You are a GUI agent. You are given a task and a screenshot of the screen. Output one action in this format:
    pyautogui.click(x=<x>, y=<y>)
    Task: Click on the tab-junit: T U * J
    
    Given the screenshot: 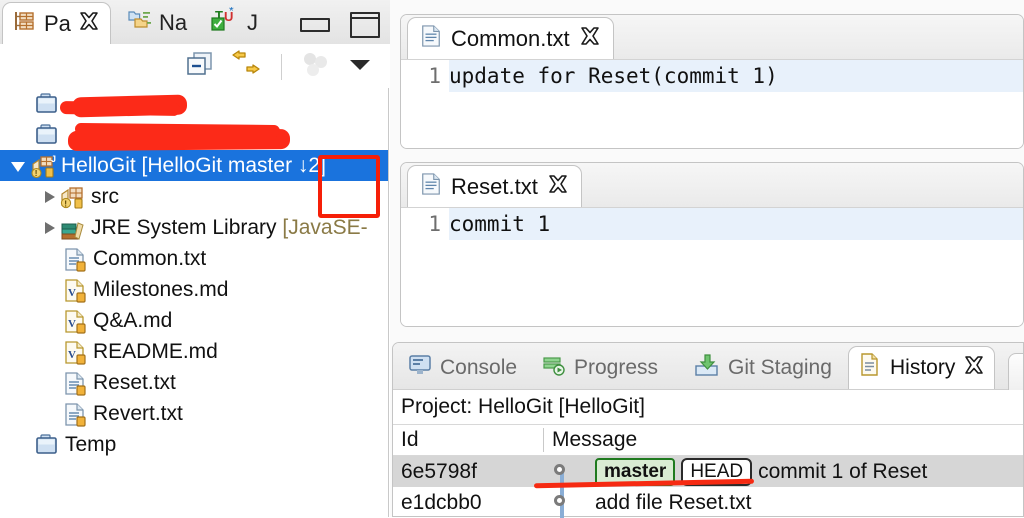 What is the action you would take?
    pyautogui.click(x=234, y=23)
    